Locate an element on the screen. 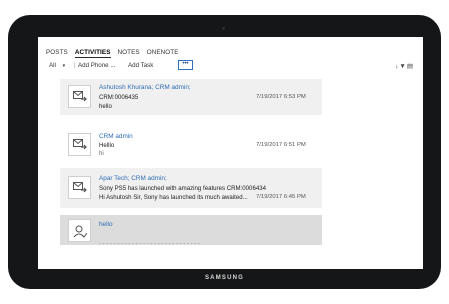 This screenshot has height=304, width=449. activities-toolbar: All ▾ | Add Phone ... Add Task is located at coordinates (234, 66).